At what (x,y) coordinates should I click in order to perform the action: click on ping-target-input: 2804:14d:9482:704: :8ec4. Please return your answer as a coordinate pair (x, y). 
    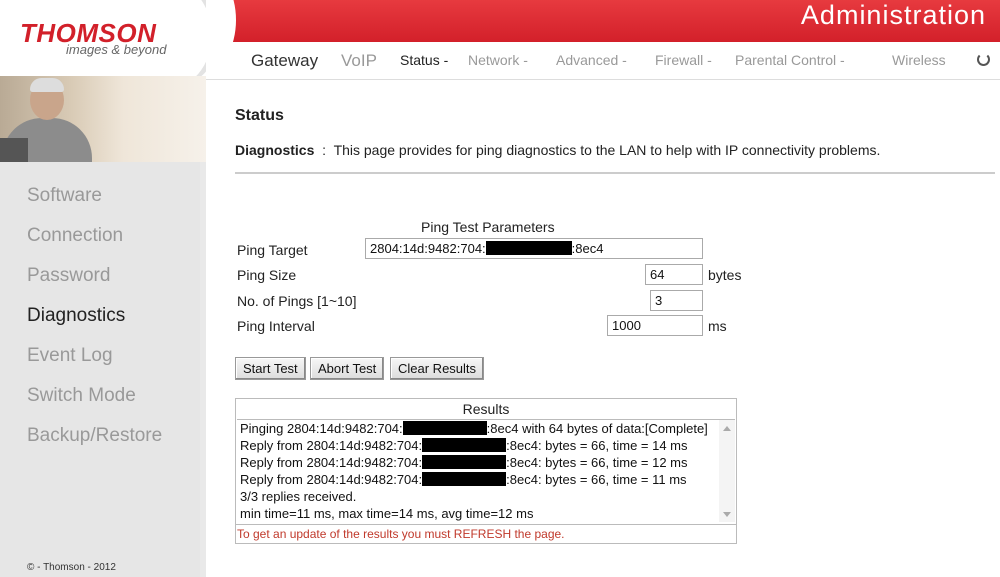
    Looking at the image, I should click on (534, 248).